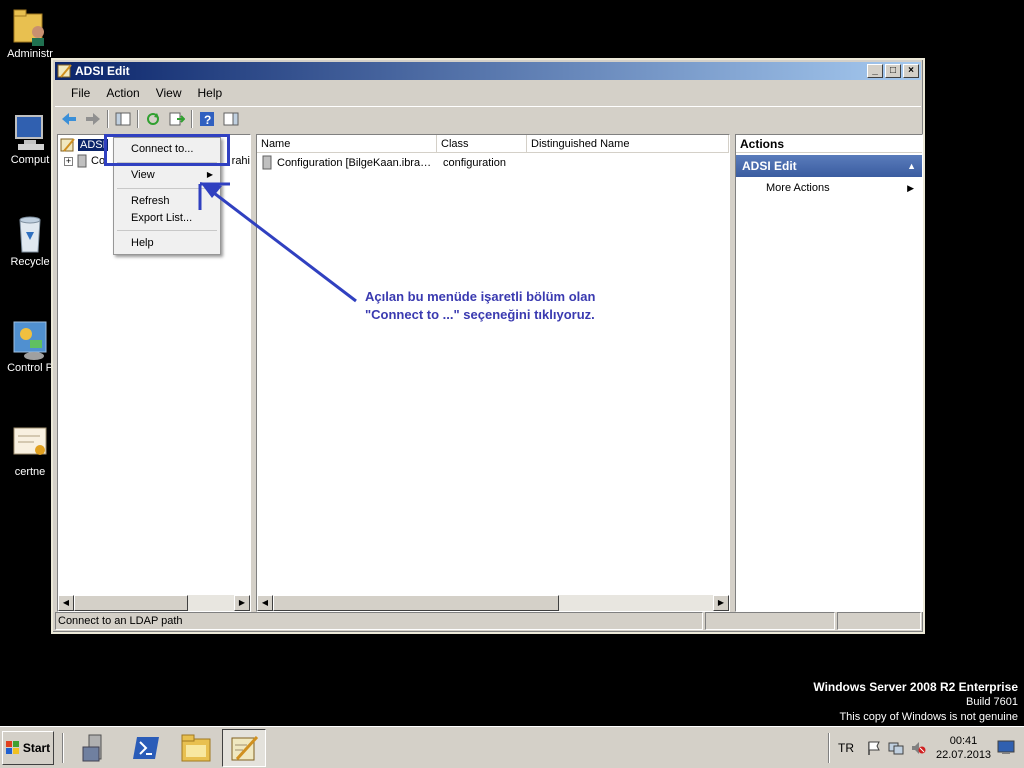 The width and height of the screenshot is (1024, 768). I want to click on adsi-edit-icon, so click(245, 748).